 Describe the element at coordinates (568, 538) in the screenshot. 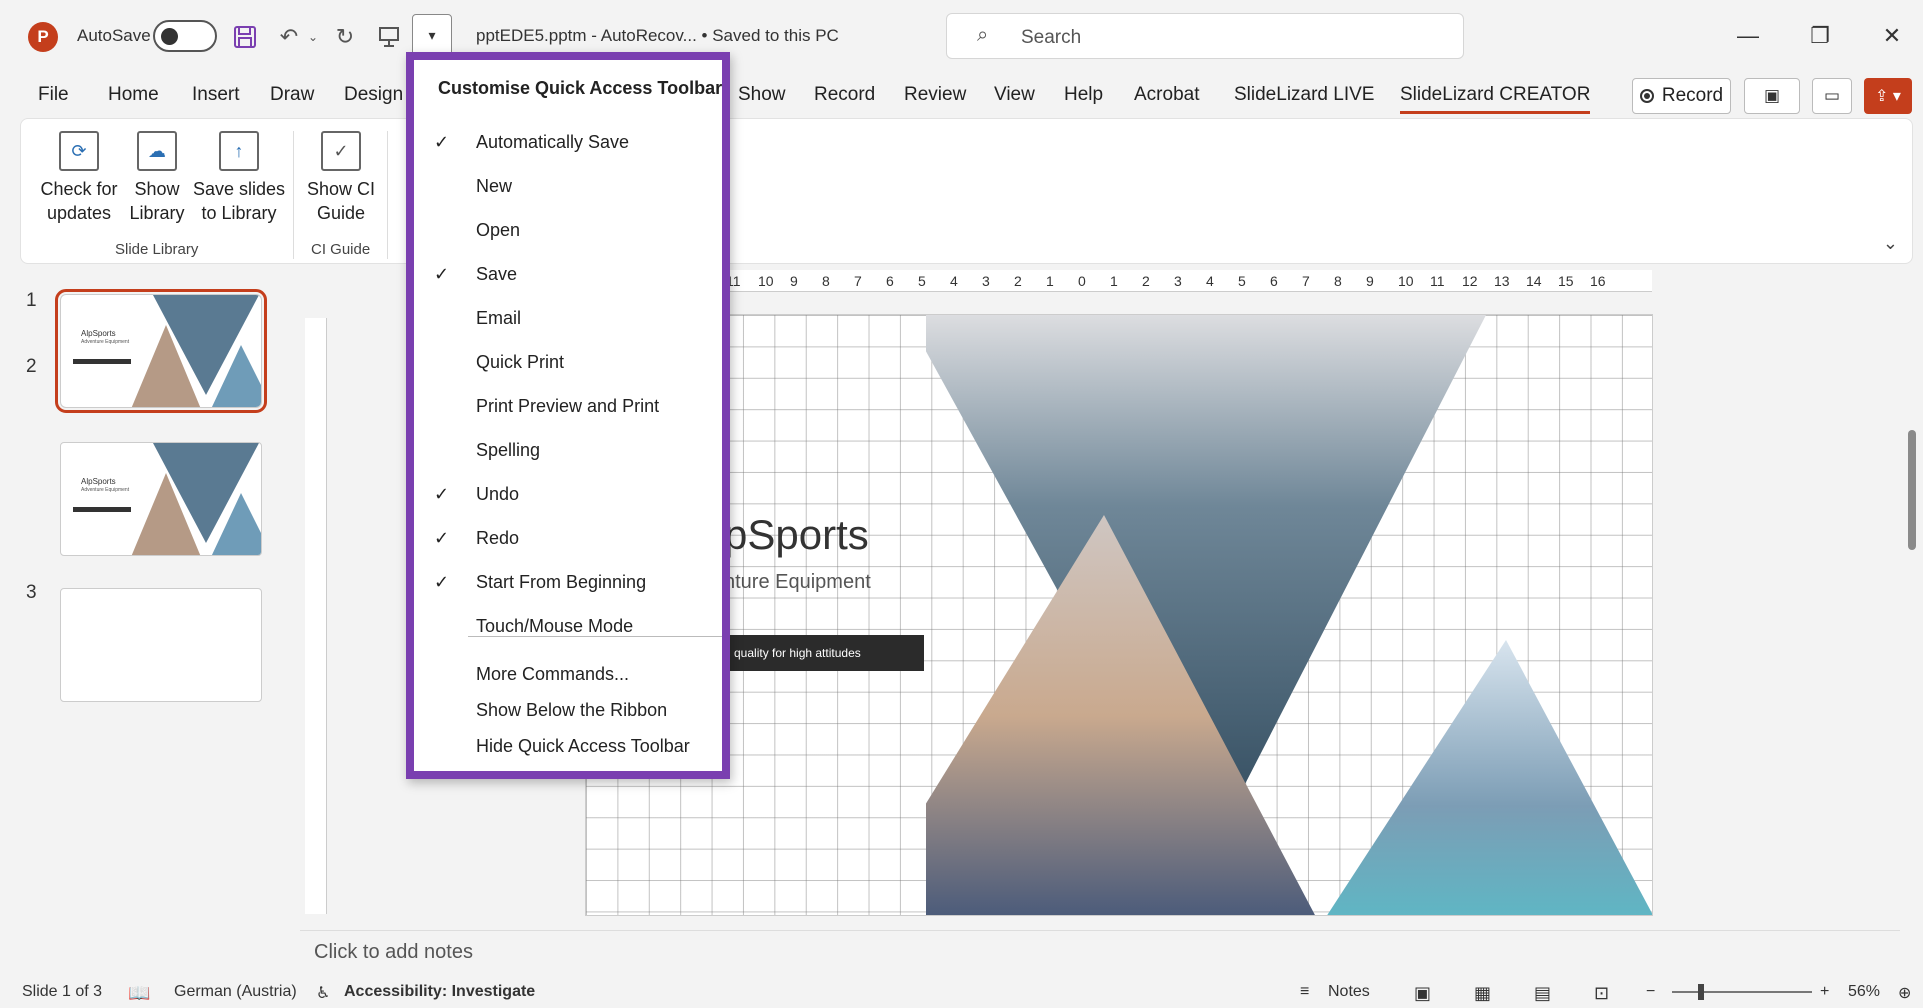

I see `menu-item-redo: ✓ Redo` at that location.